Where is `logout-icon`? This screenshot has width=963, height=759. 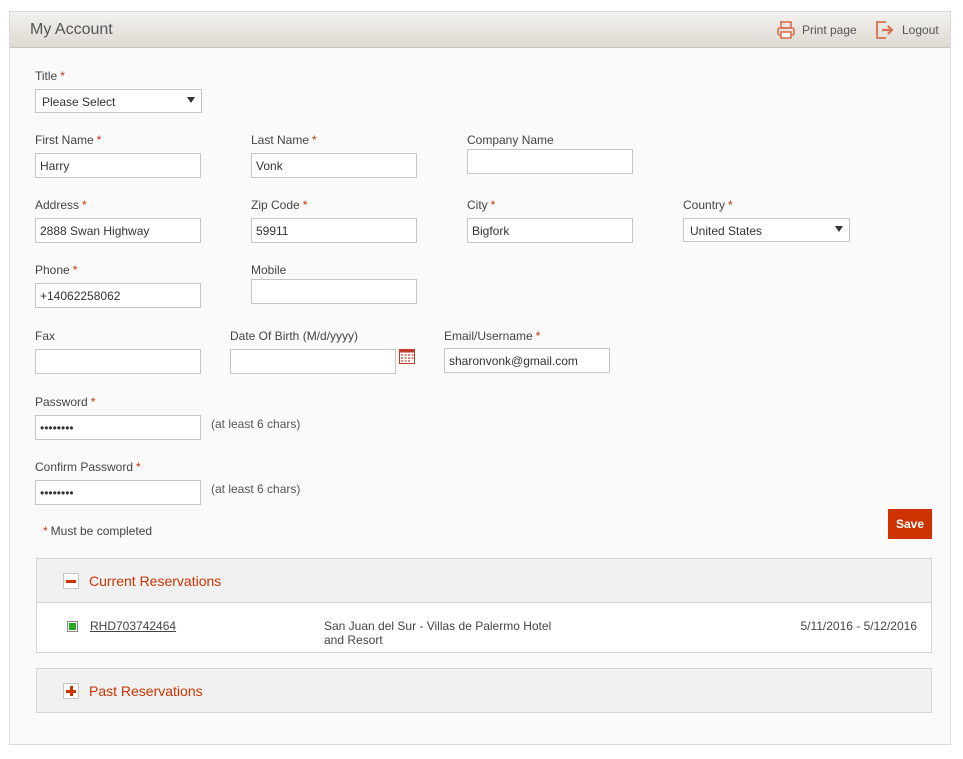
logout-icon is located at coordinates (885, 30).